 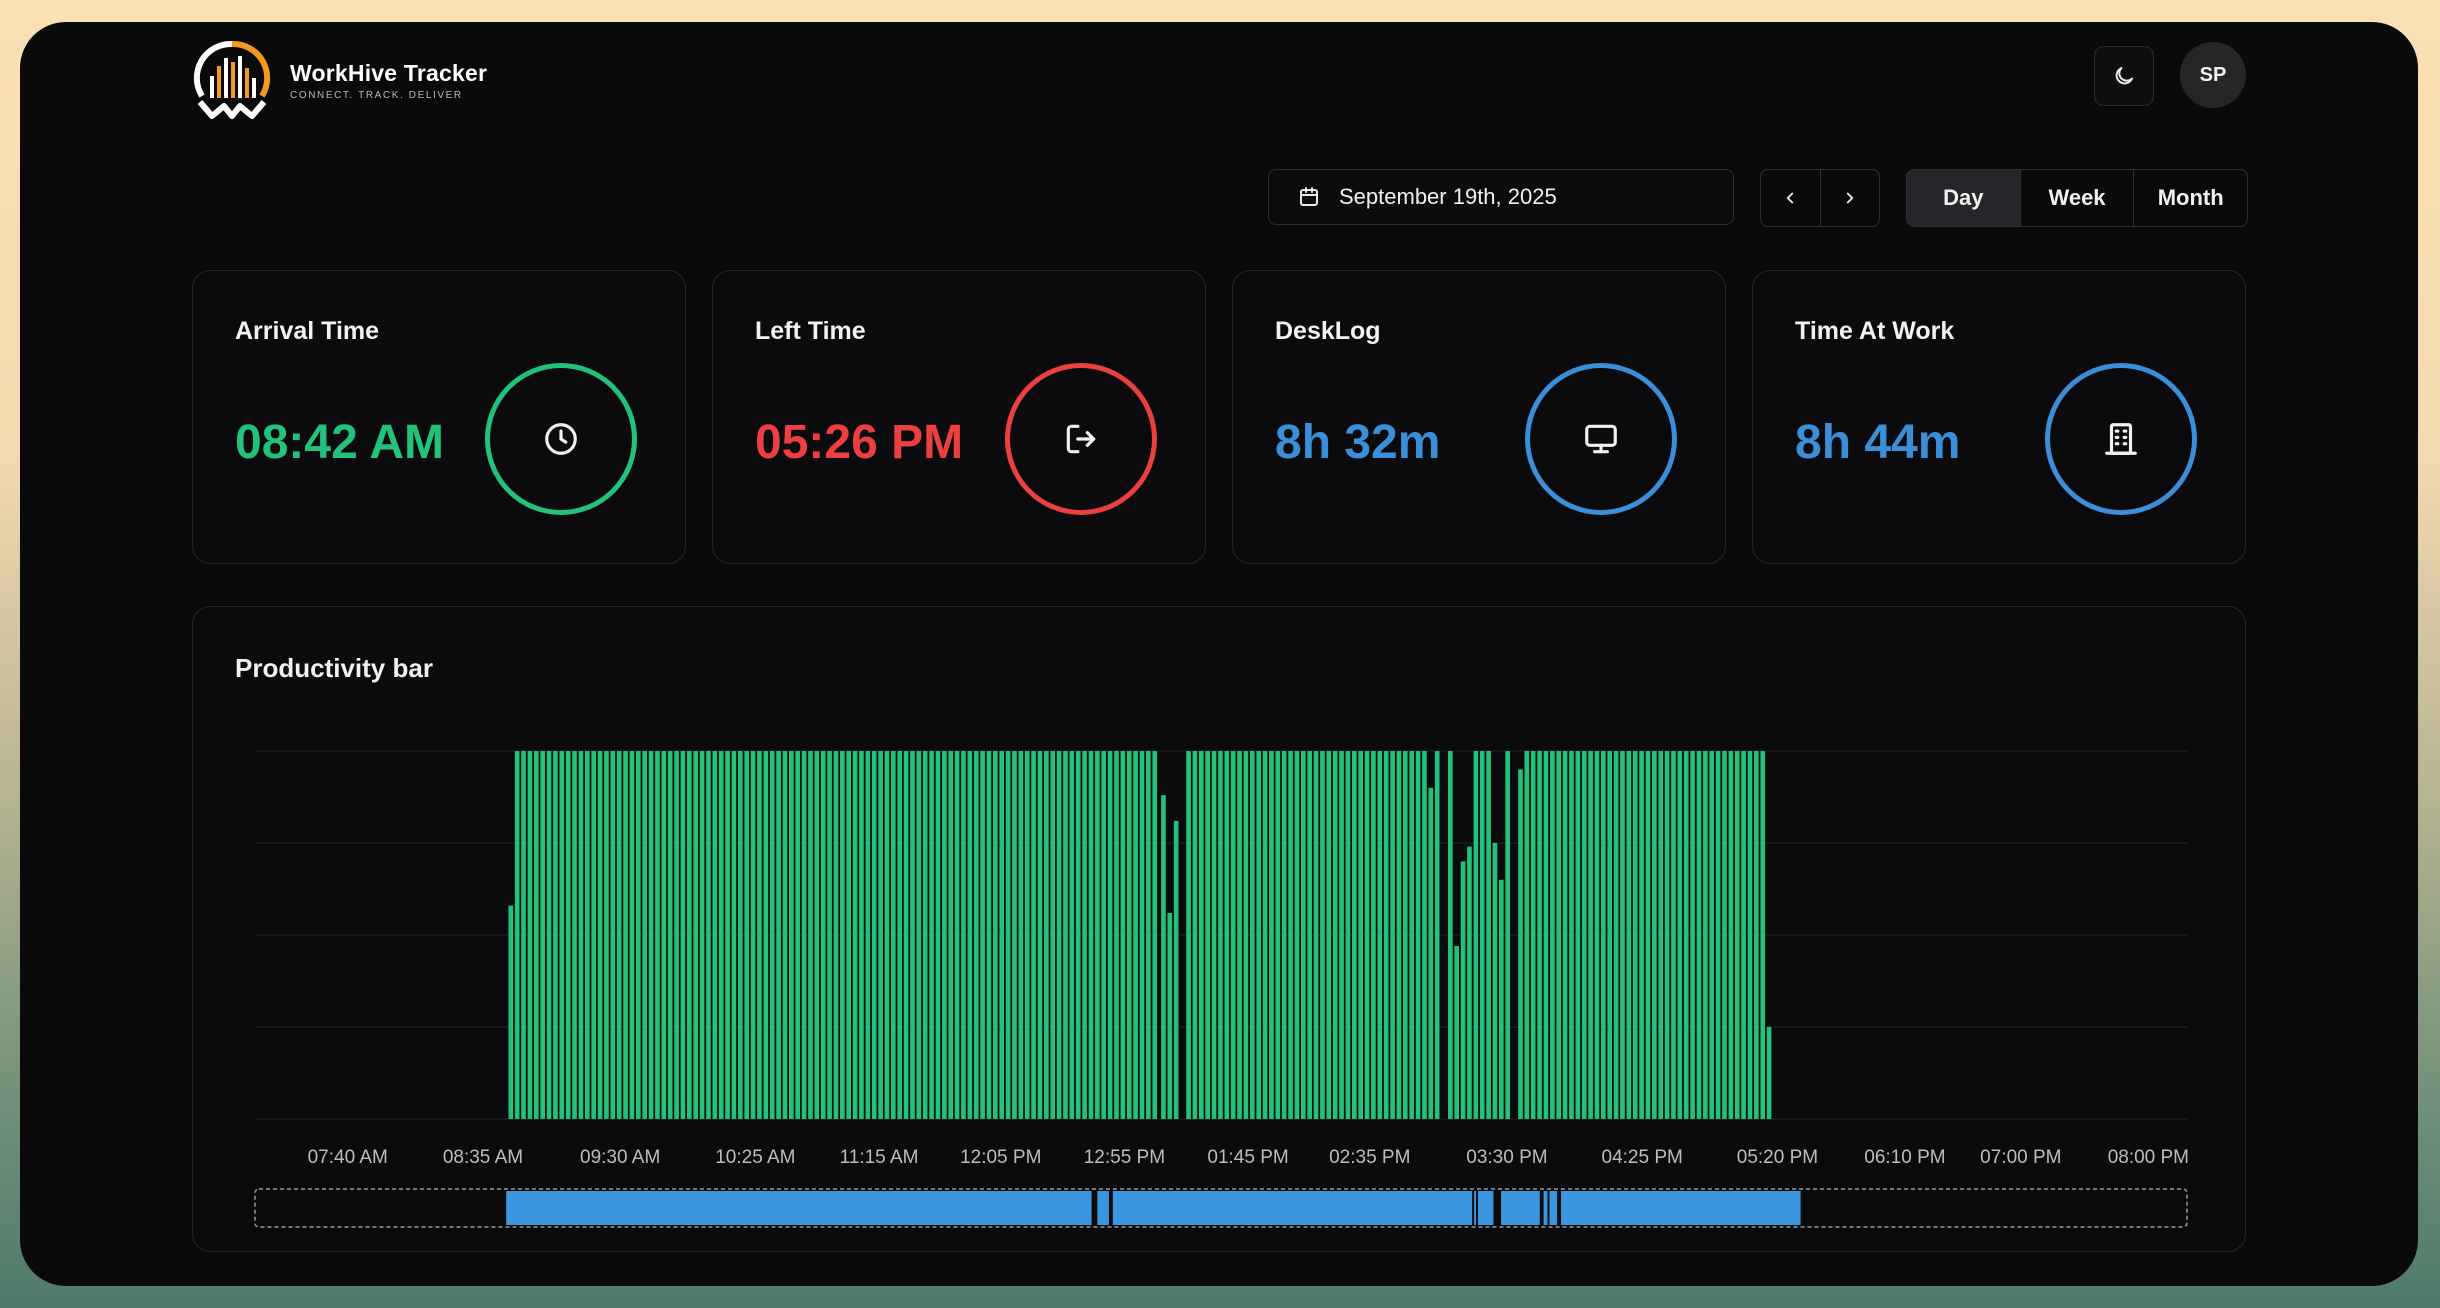 What do you see at coordinates (1642, 1157) in the screenshot?
I see `x-tick-label: 04:25 PM` at bounding box center [1642, 1157].